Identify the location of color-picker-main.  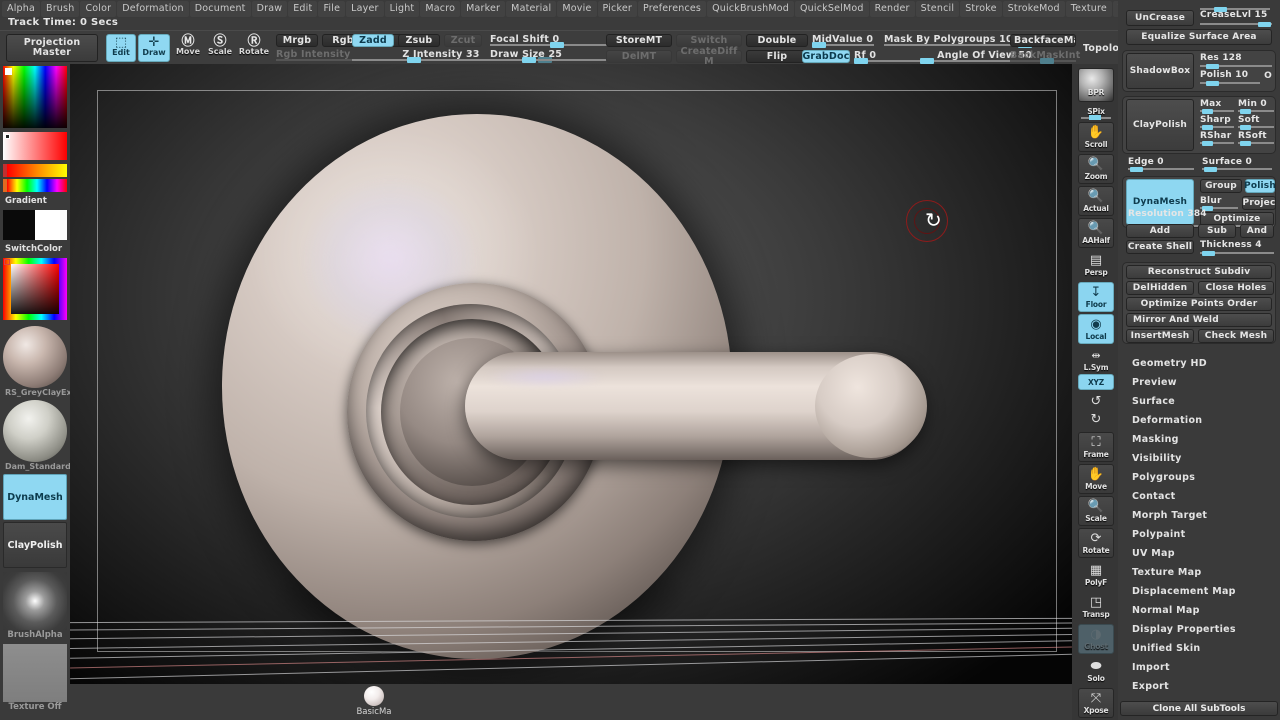
(35, 97).